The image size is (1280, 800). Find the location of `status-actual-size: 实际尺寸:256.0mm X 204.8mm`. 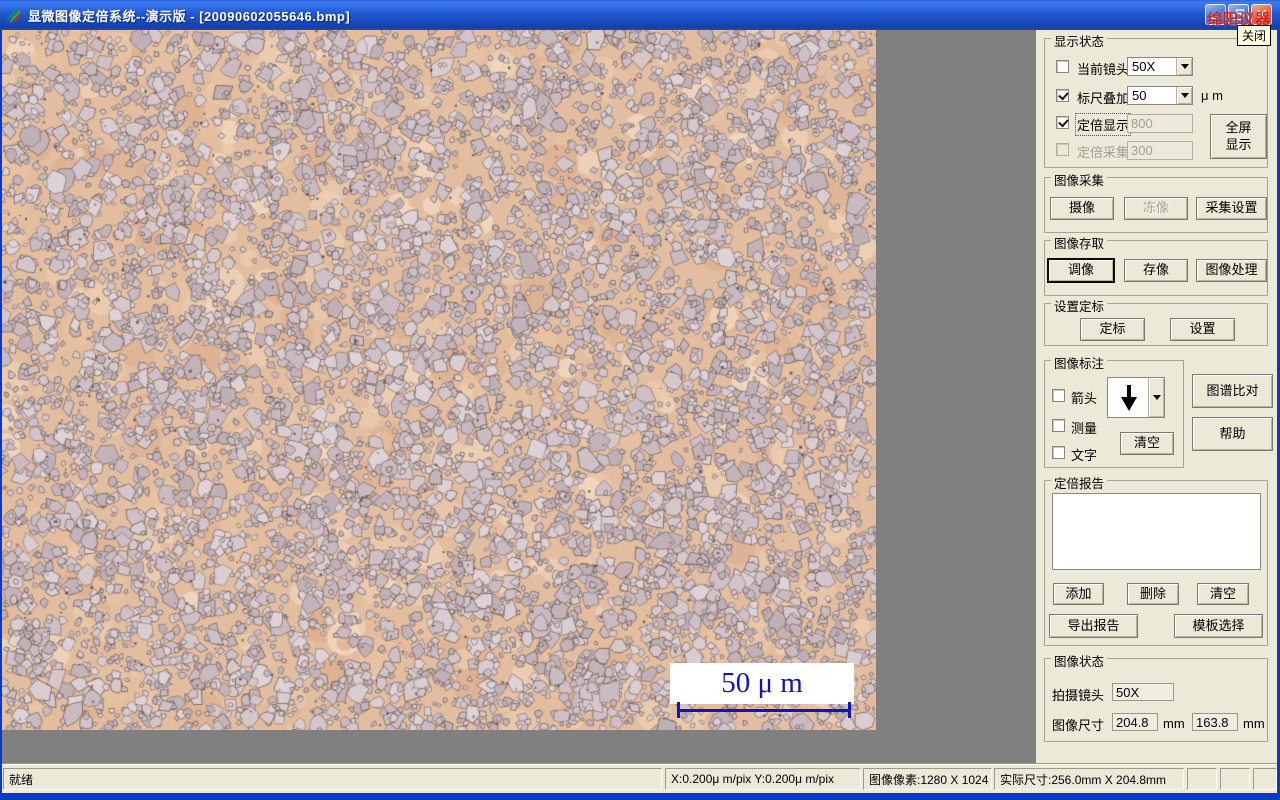

status-actual-size: 实际尺寸:256.0mm X 204.8mm is located at coordinates (1089, 779).